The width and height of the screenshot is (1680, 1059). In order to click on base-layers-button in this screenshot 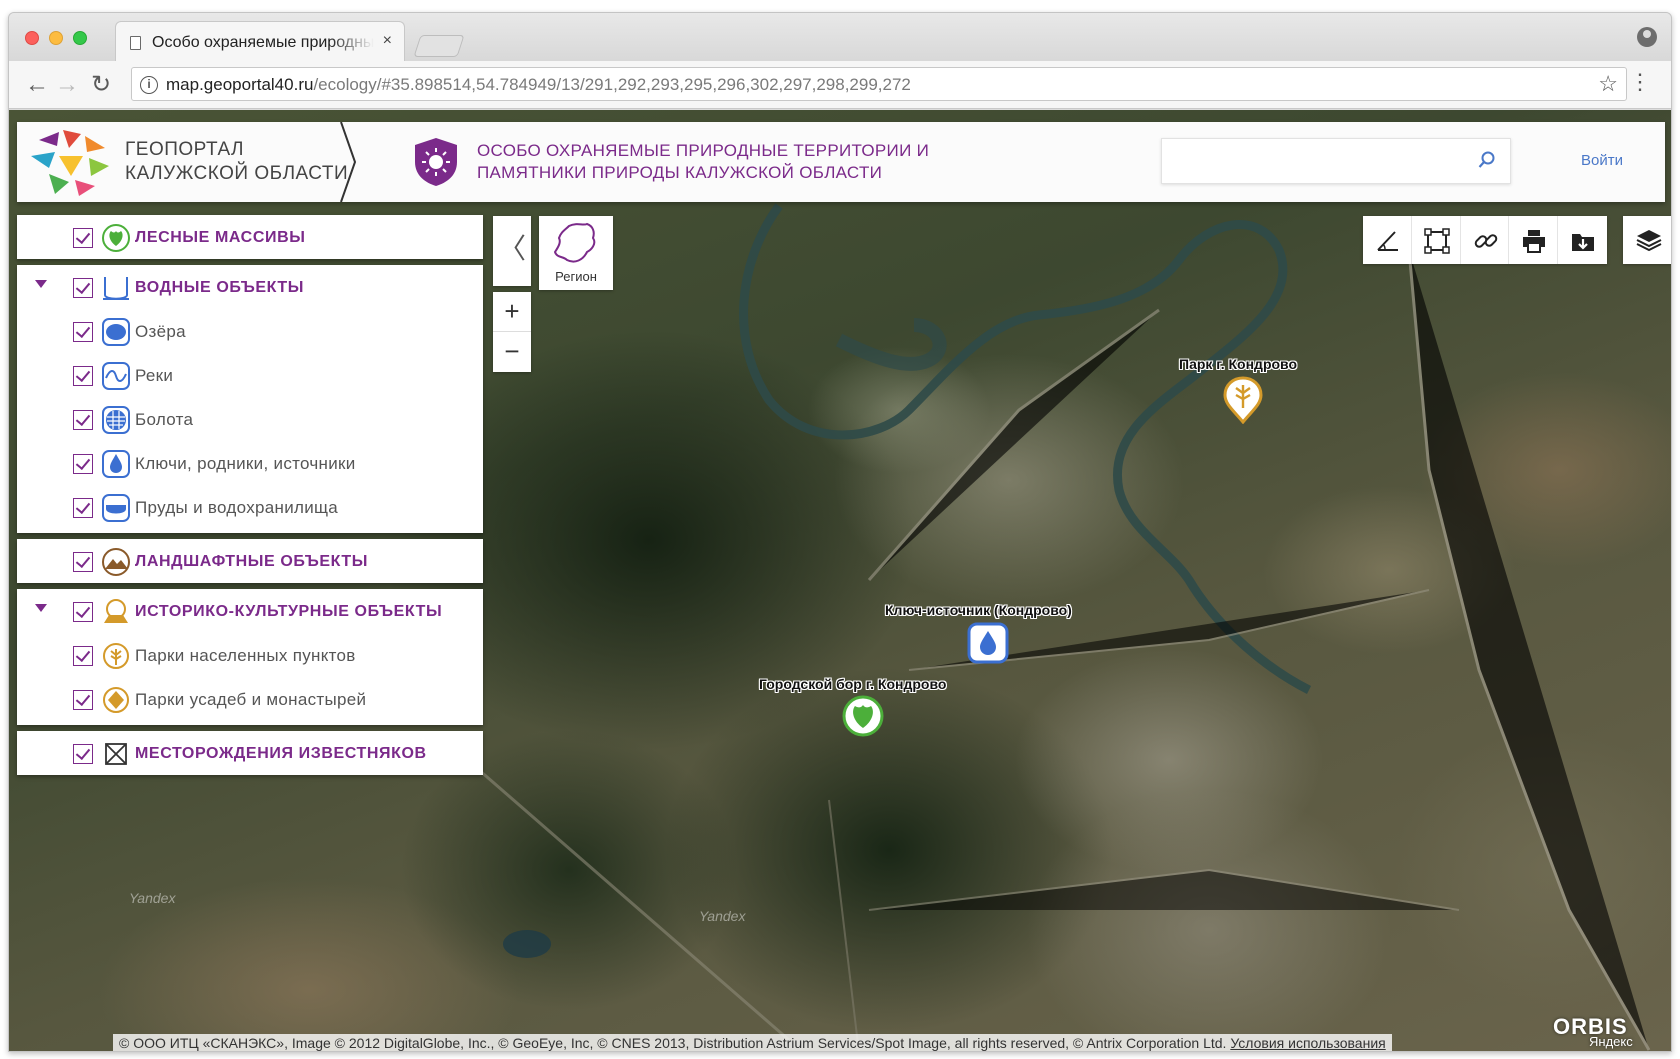, I will do `click(1647, 240)`.